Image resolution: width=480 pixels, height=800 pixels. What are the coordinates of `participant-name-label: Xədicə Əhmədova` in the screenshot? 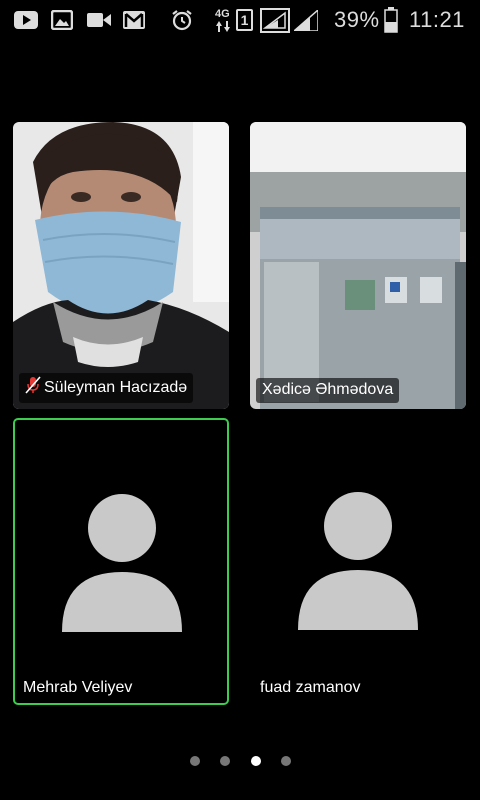 It's located at (328, 390).